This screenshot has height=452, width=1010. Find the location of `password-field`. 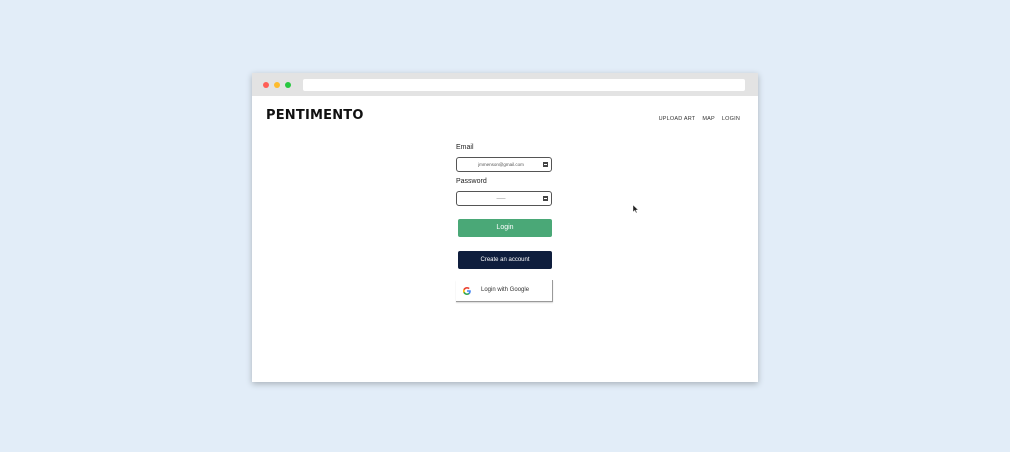

password-field is located at coordinates (504, 198).